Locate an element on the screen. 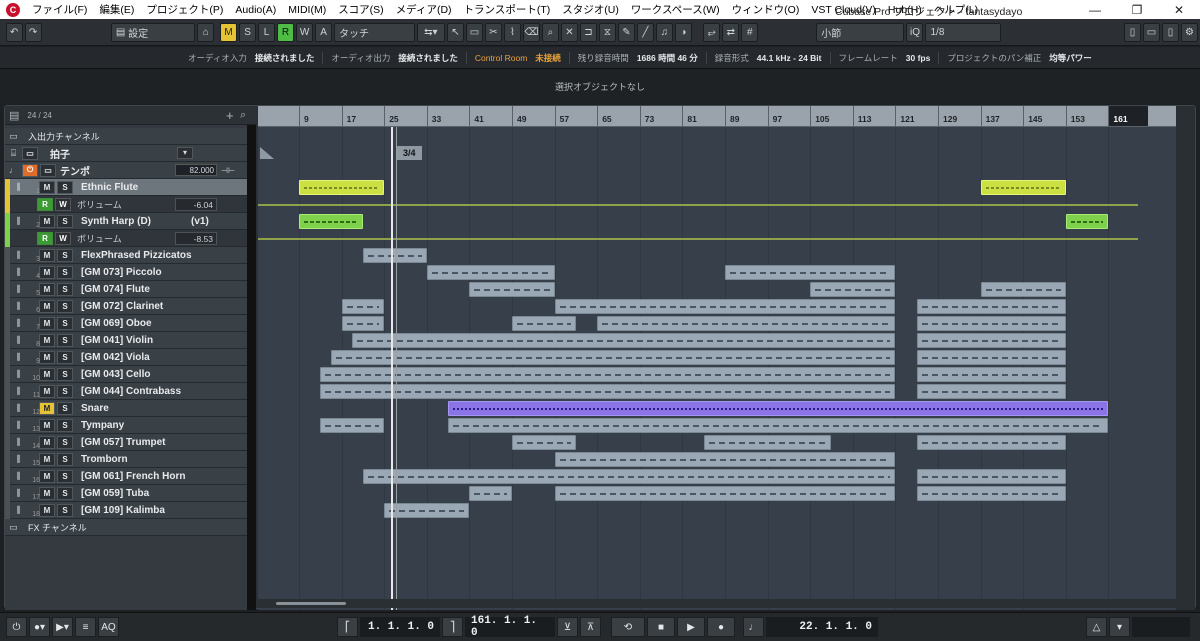  rec-format-value: 44.1 kHz - 24 Bit is located at coordinates (789, 58).